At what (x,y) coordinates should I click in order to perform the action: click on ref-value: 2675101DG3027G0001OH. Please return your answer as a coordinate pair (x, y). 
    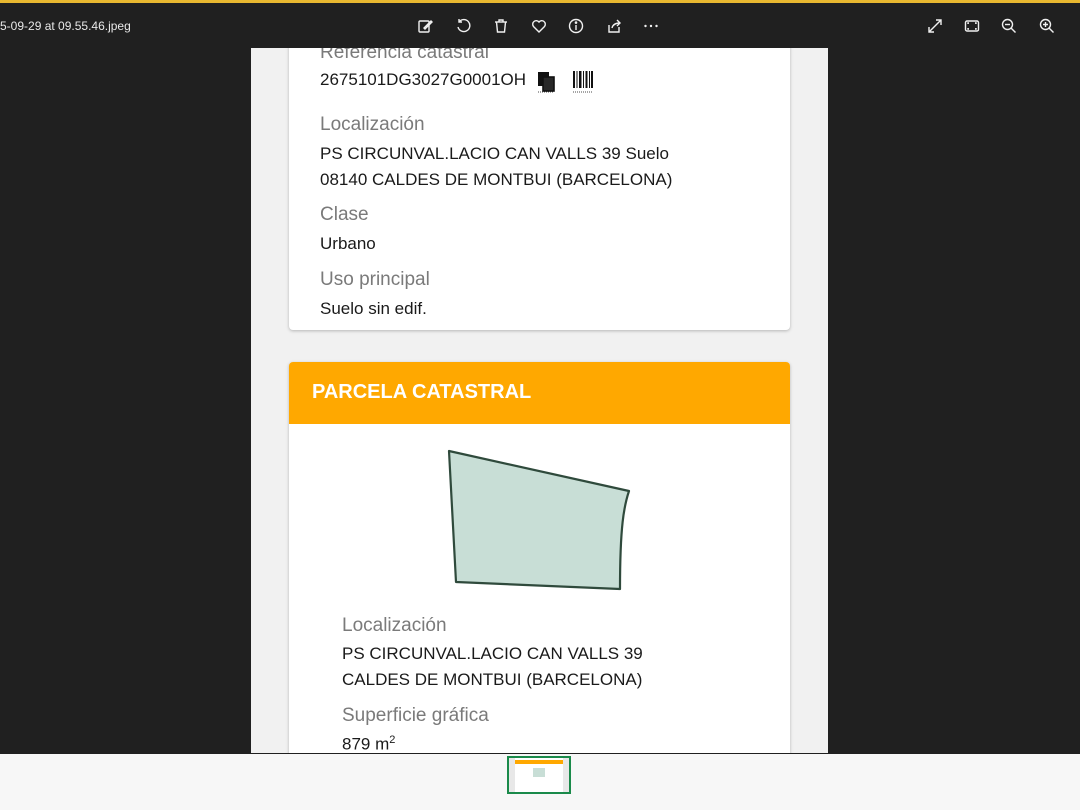
    Looking at the image, I should click on (423, 79).